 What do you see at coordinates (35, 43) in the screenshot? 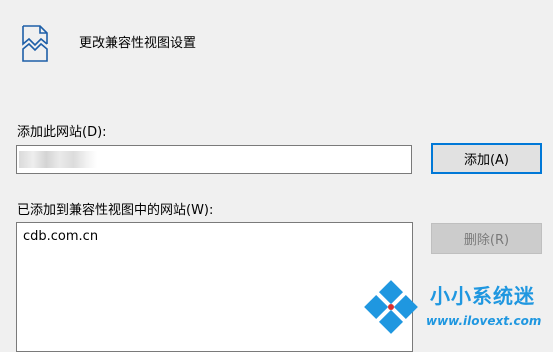
I see `broken-page-icon` at bounding box center [35, 43].